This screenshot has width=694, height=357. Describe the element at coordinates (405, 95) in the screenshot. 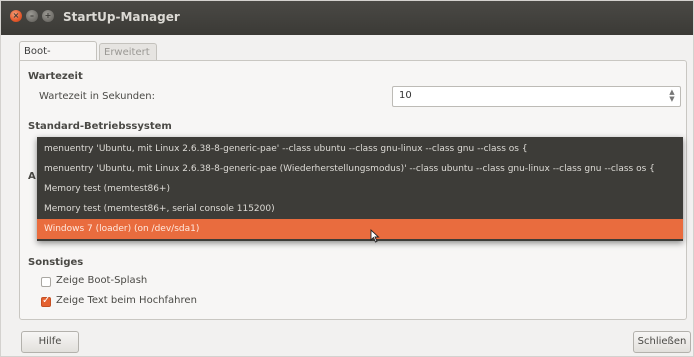

I see `wartezeit-value: 10` at that location.